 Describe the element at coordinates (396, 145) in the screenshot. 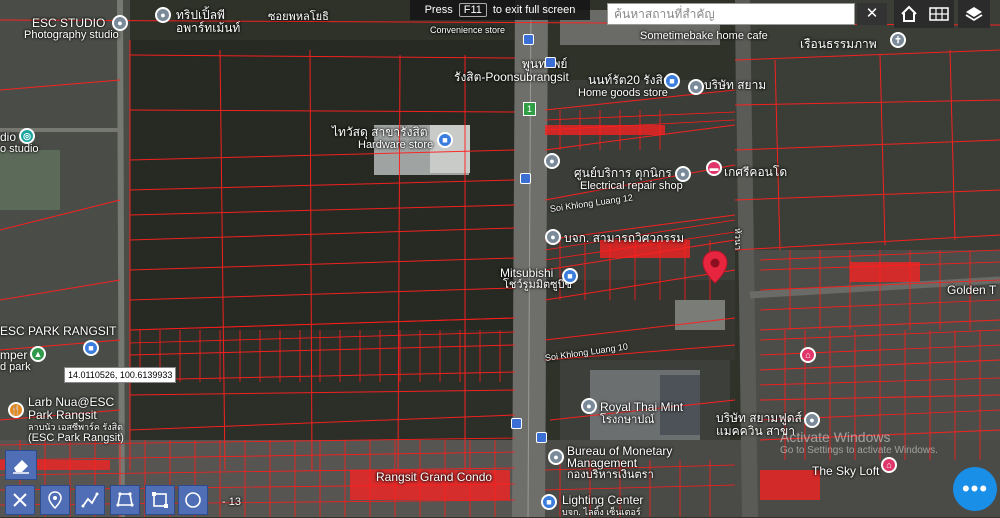

I see `map-label: Hardware store` at that location.